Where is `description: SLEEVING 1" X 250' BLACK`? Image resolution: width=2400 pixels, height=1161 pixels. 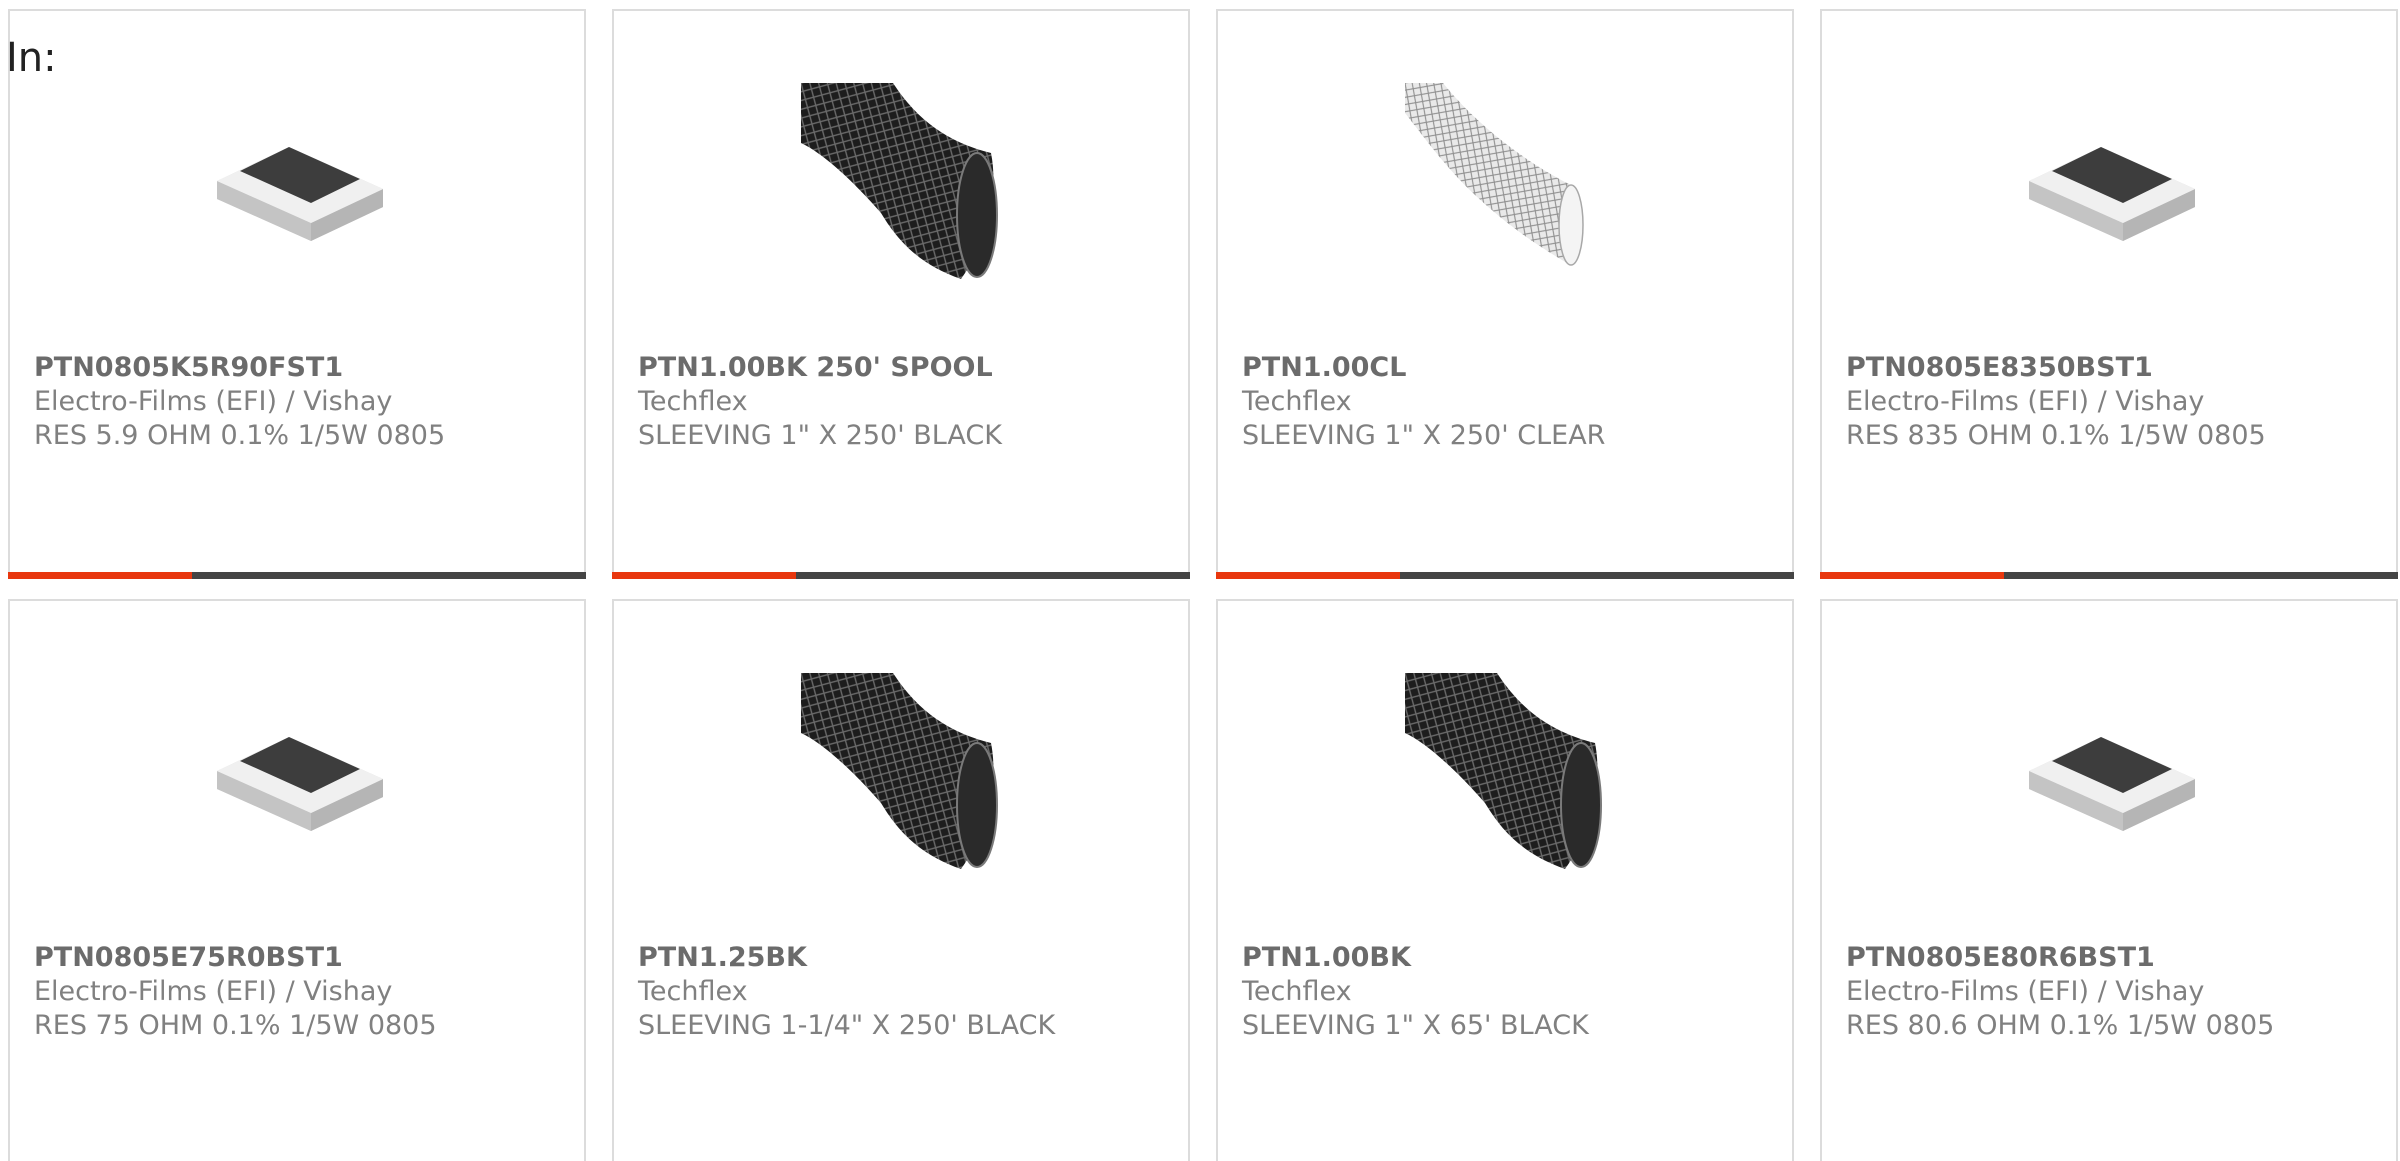 description: SLEEVING 1" X 250' BLACK is located at coordinates (820, 435).